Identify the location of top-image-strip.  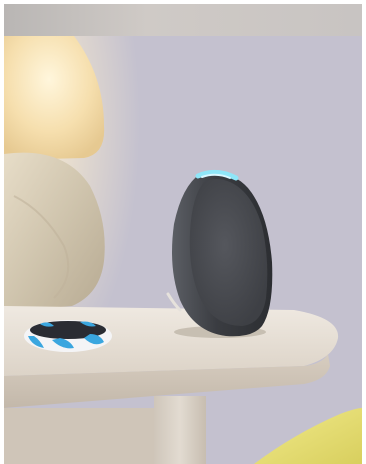
(183, 20).